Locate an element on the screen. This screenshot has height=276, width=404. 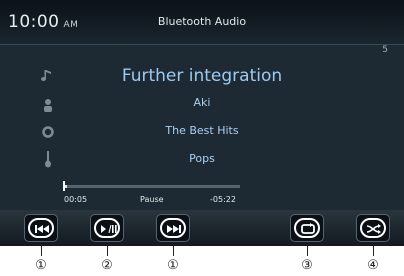
next-track-icon is located at coordinates (174, 229).